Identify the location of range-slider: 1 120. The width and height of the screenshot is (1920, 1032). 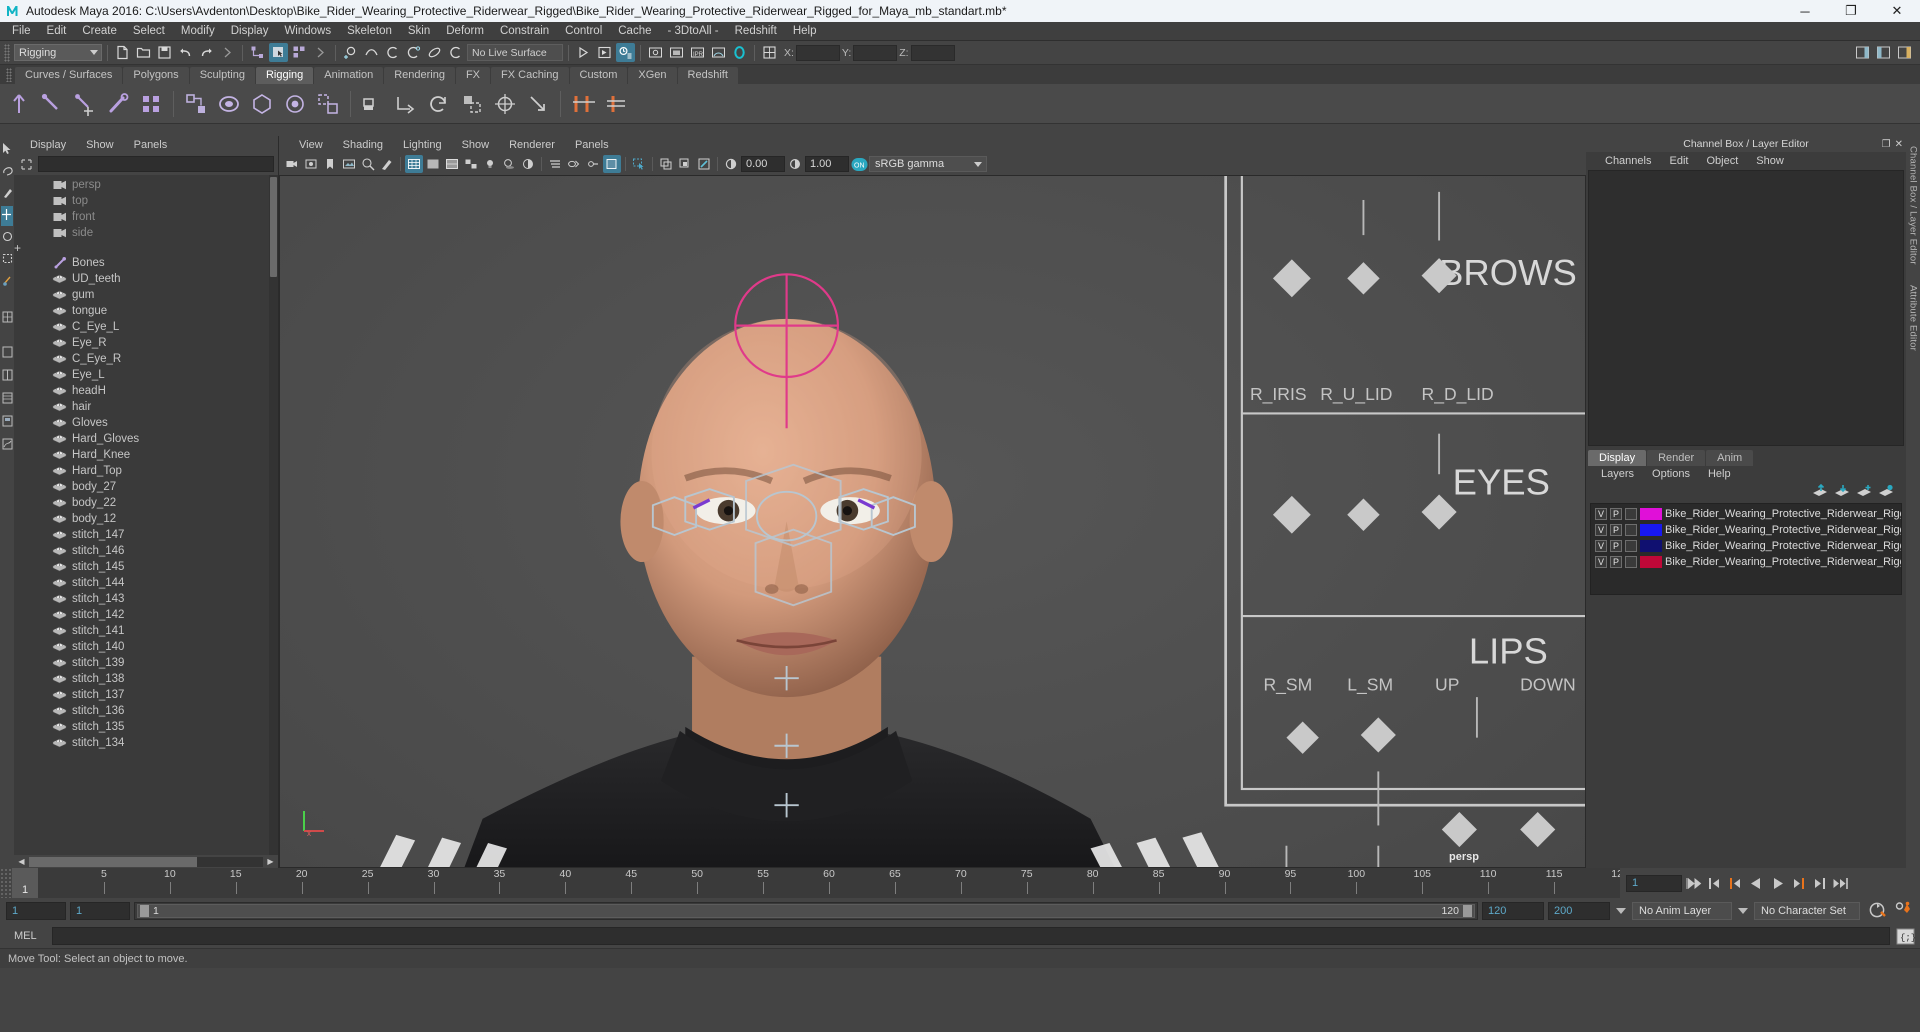
(806, 911).